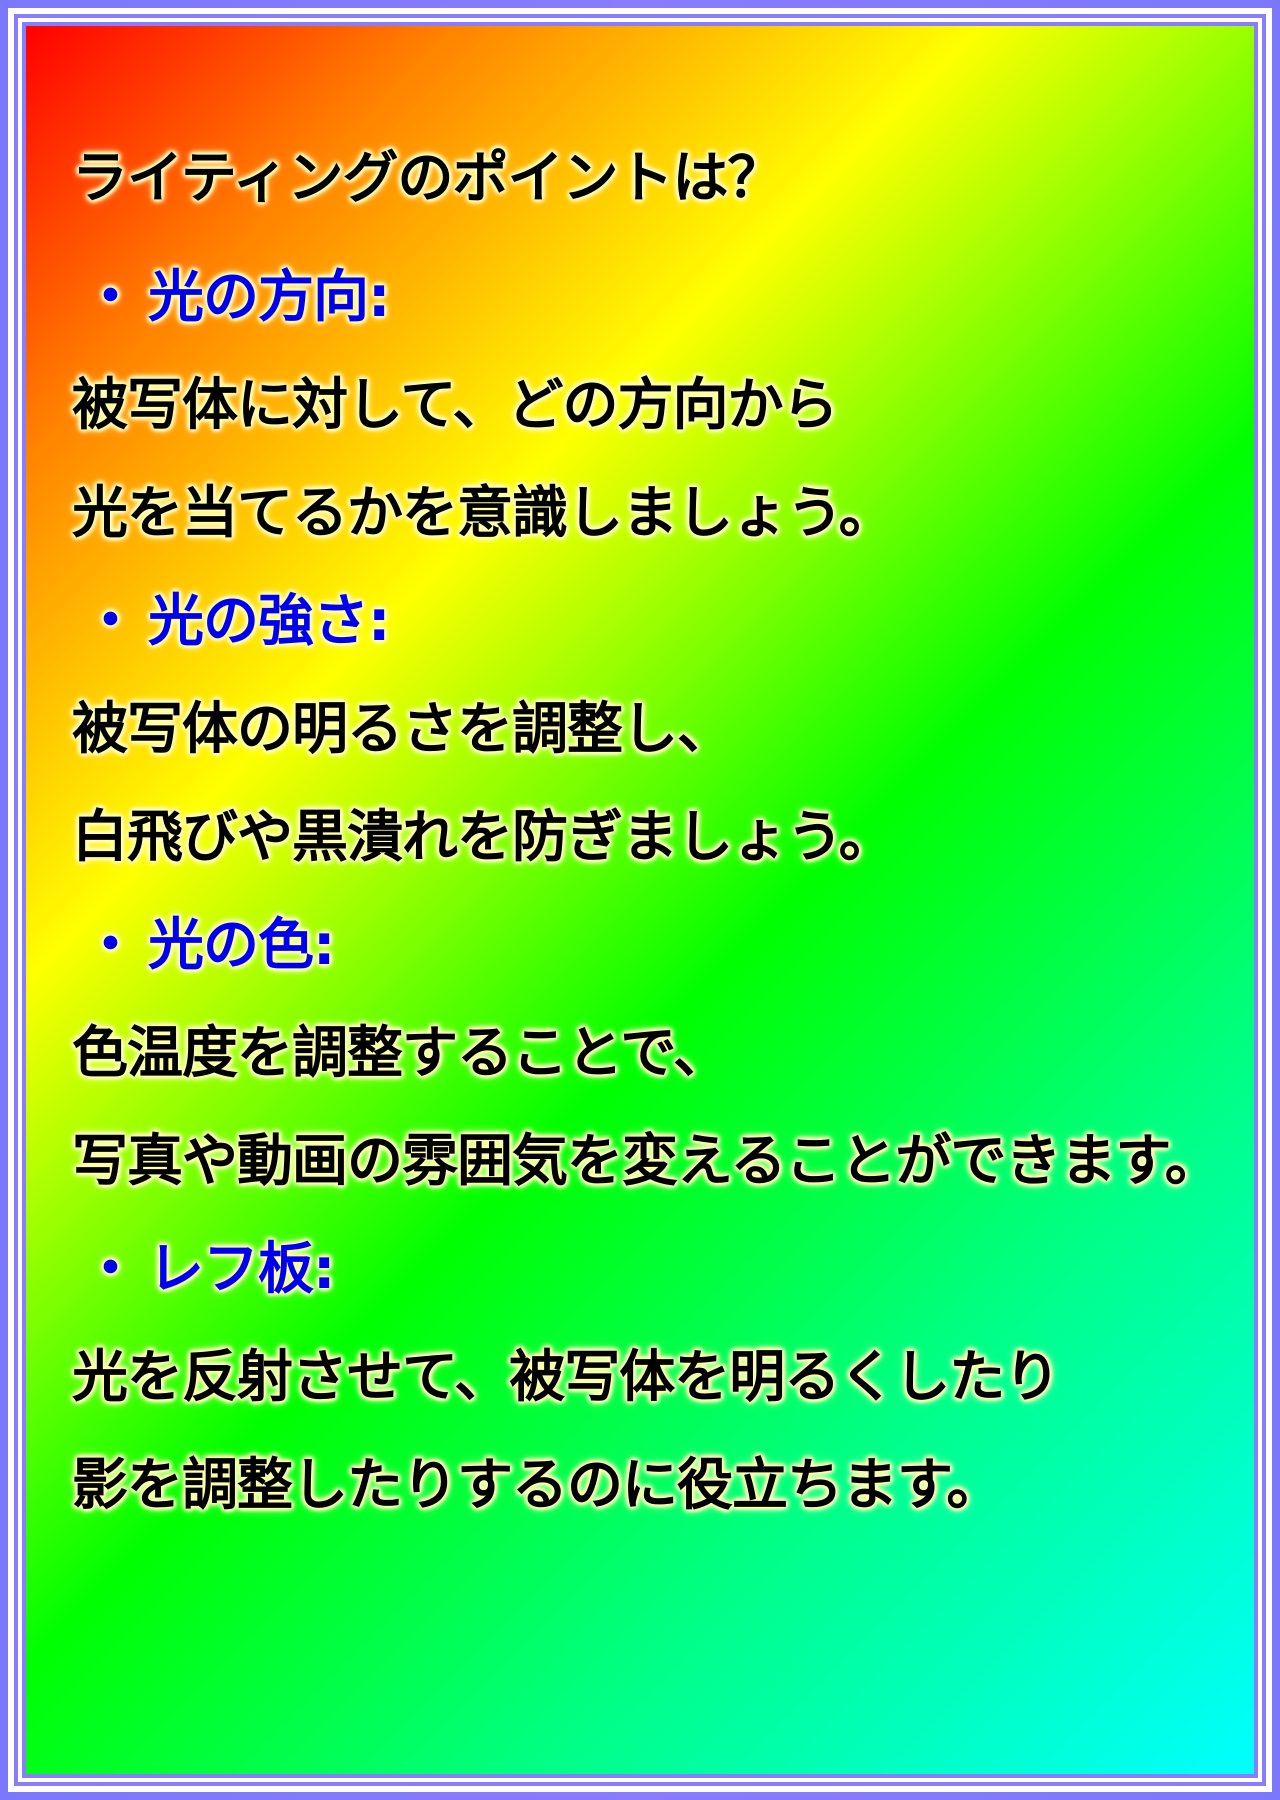  What do you see at coordinates (428, 178) in the screenshot?
I see `page-title: ライティングのポイントは？` at bounding box center [428, 178].